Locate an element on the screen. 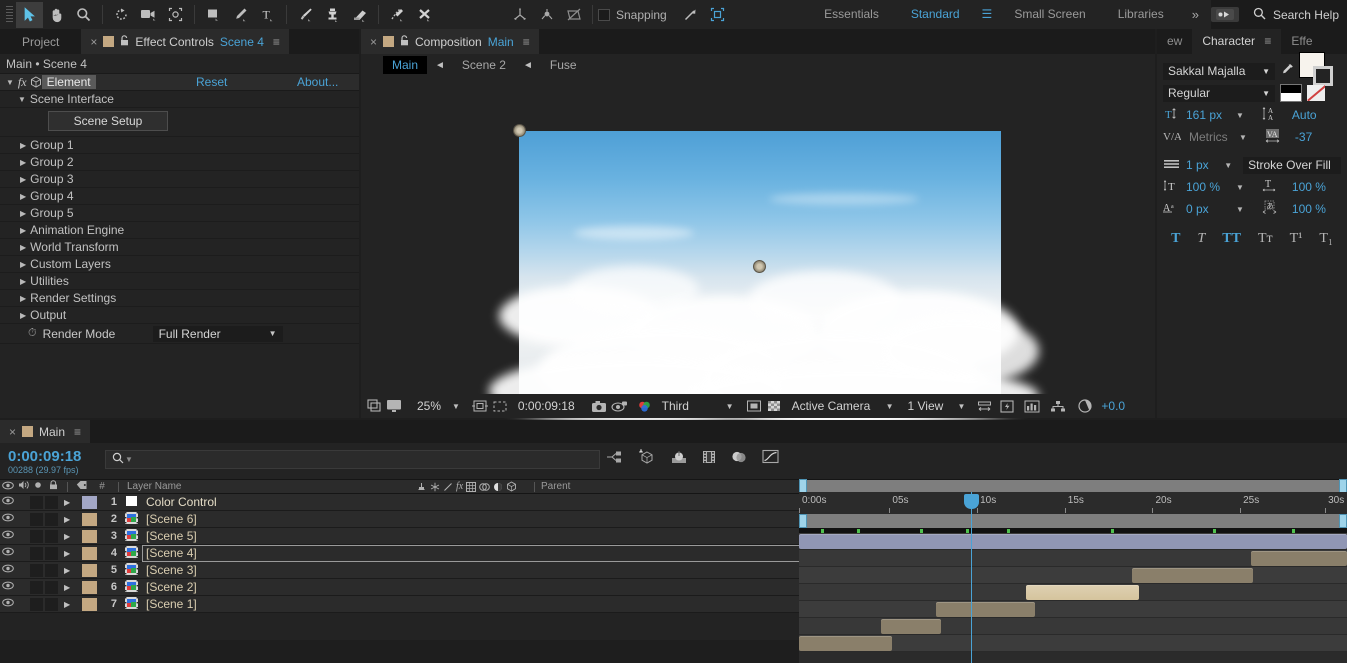  exposure-icon is located at coordinates (1085, 406).